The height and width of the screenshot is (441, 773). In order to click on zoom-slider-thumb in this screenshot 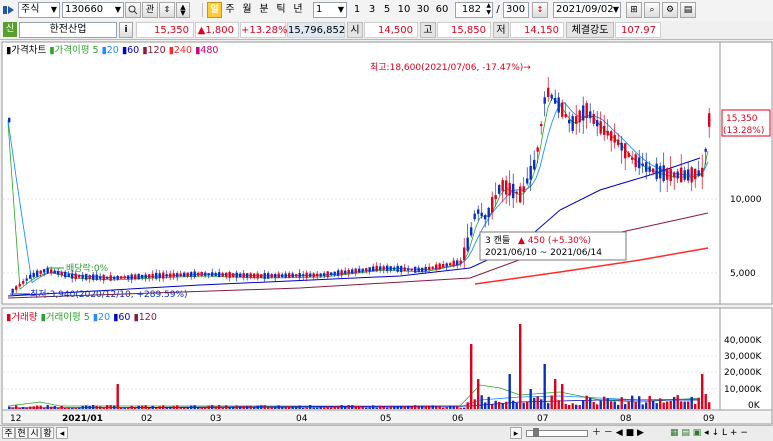, I will do `click(536, 432)`.